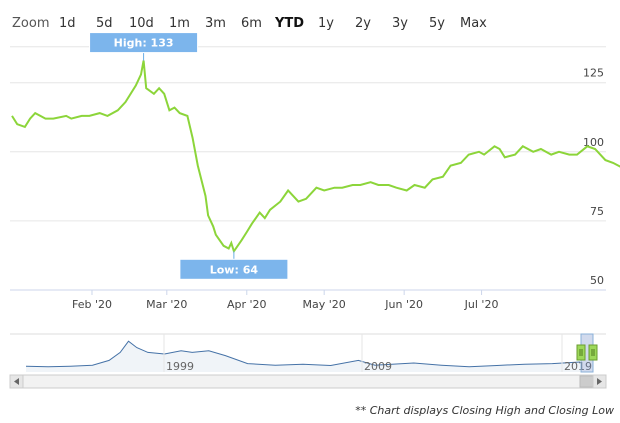 Image resolution: width=620 pixels, height=423 pixels. I want to click on x-tick-label: Feb '20, so click(92, 304).